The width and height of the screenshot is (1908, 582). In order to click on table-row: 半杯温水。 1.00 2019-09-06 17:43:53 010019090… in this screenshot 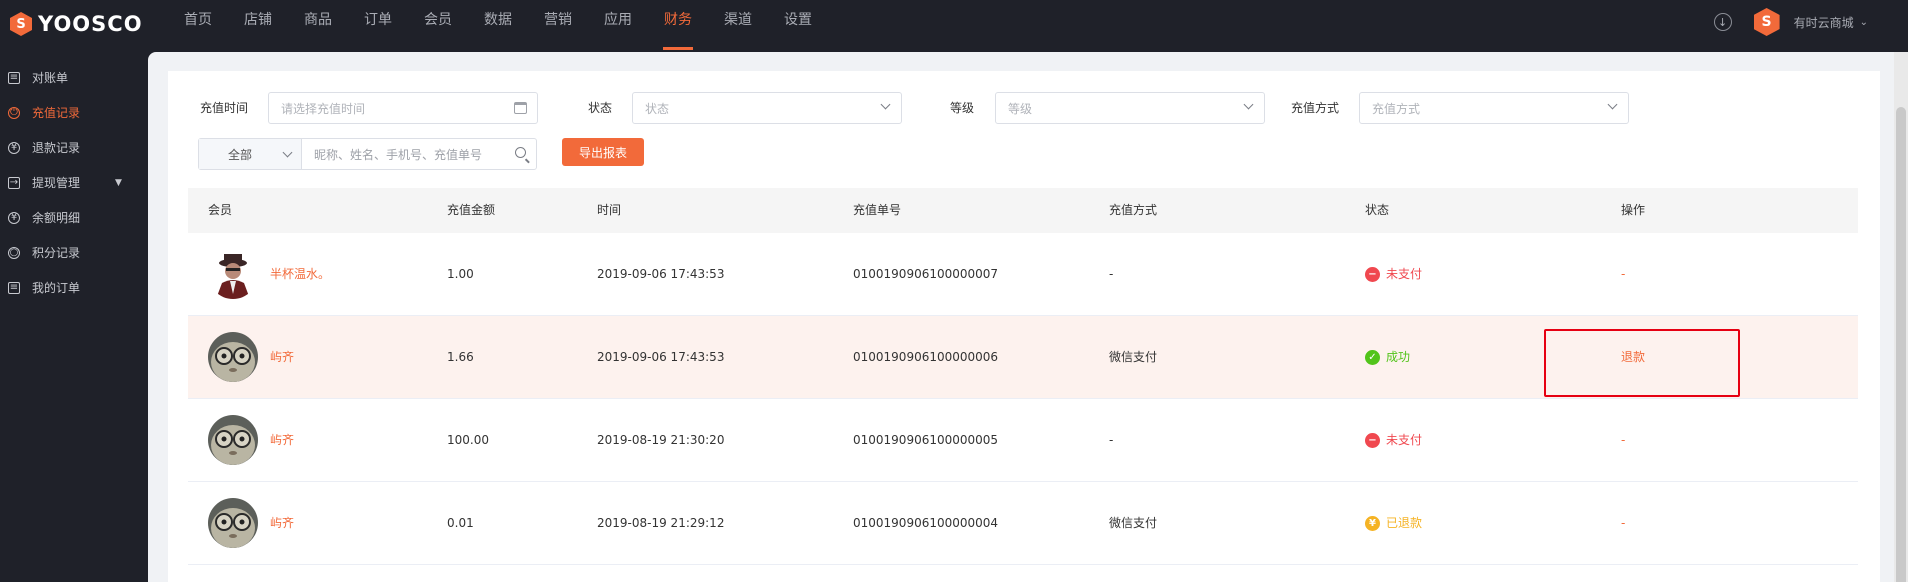, I will do `click(1023, 274)`.